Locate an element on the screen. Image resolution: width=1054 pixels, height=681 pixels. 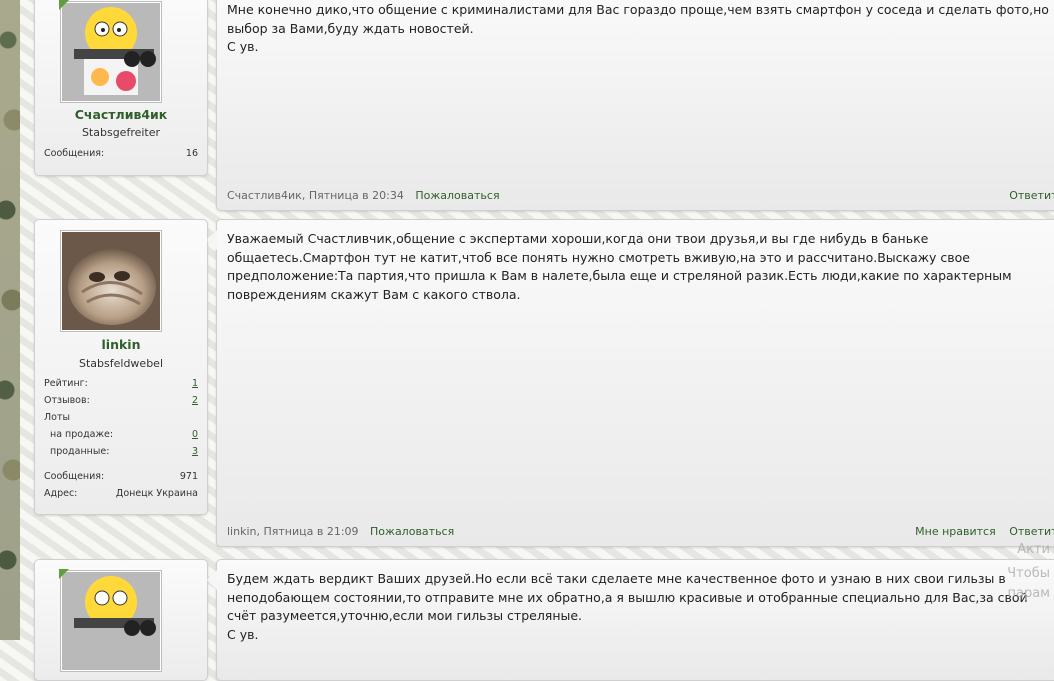
stat-label: на продаже: is located at coordinates (82, 434).